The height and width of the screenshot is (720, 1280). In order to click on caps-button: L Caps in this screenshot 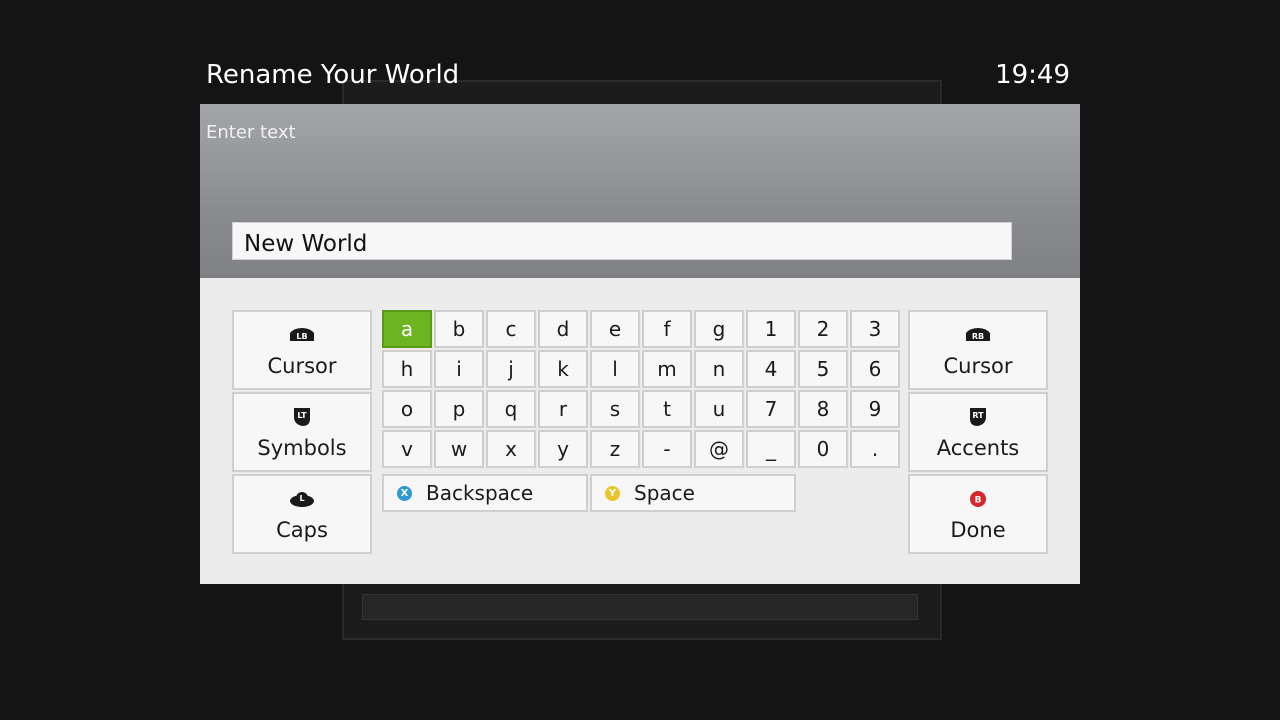, I will do `click(302, 514)`.